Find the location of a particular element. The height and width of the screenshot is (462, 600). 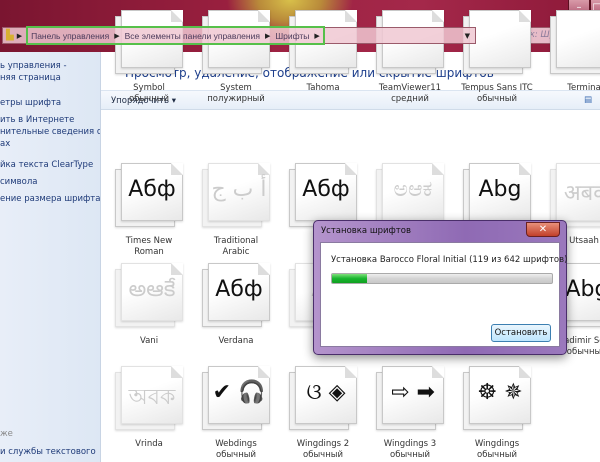

font-preview: ✔ 🎧 is located at coordinates (239, 392).